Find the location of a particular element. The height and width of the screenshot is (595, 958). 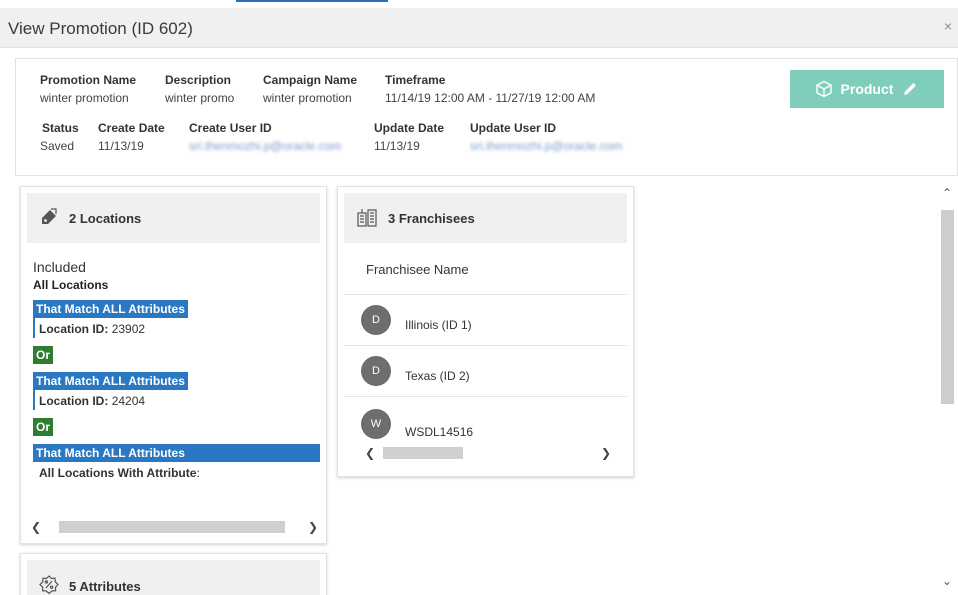

scroll-down-icon: ⌄ is located at coordinates (947, 582).